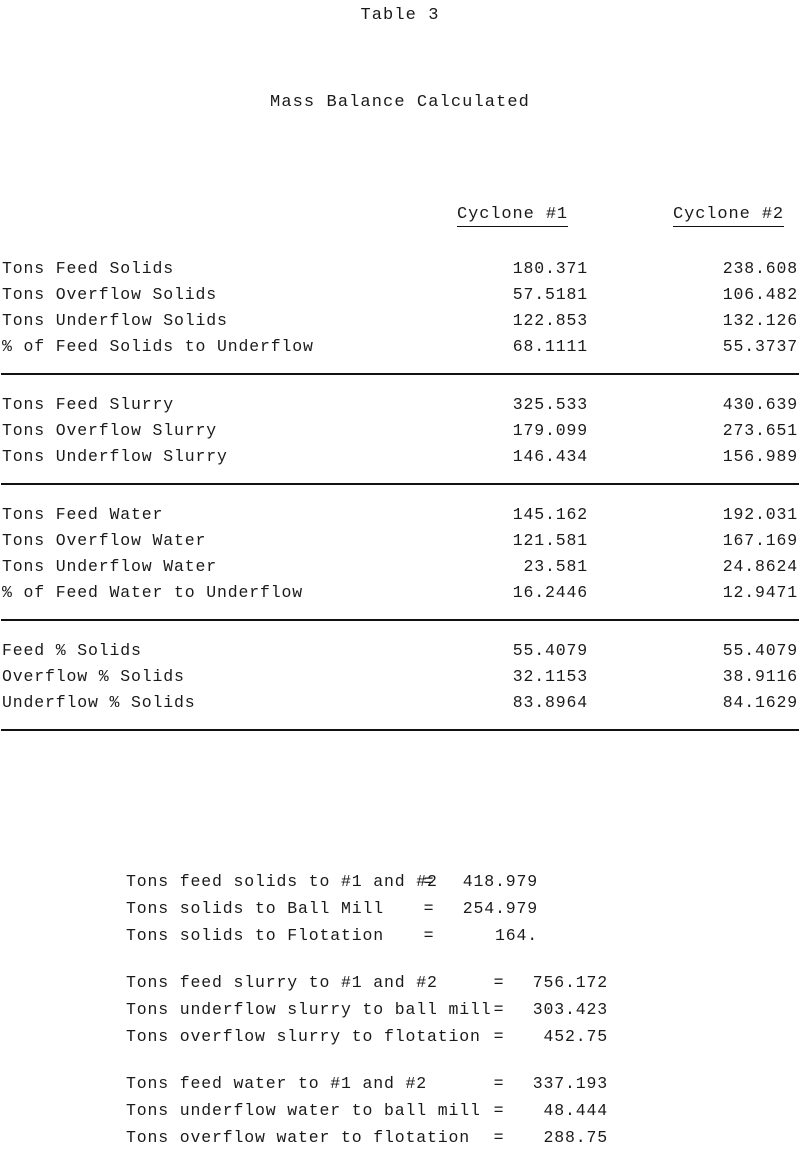 This screenshot has width=800, height=1167. I want to click on summary-label: Tons underflow water to ball mill, so click(303, 1110).